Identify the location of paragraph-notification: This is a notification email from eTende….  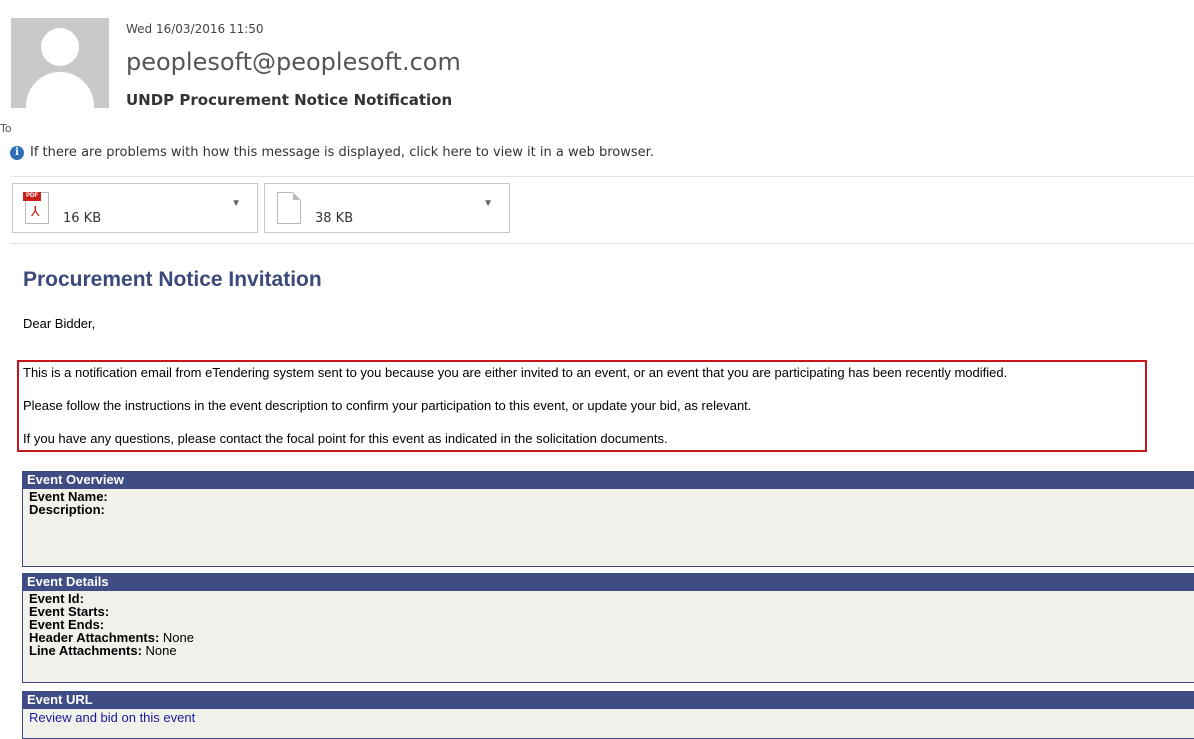
(515, 372).